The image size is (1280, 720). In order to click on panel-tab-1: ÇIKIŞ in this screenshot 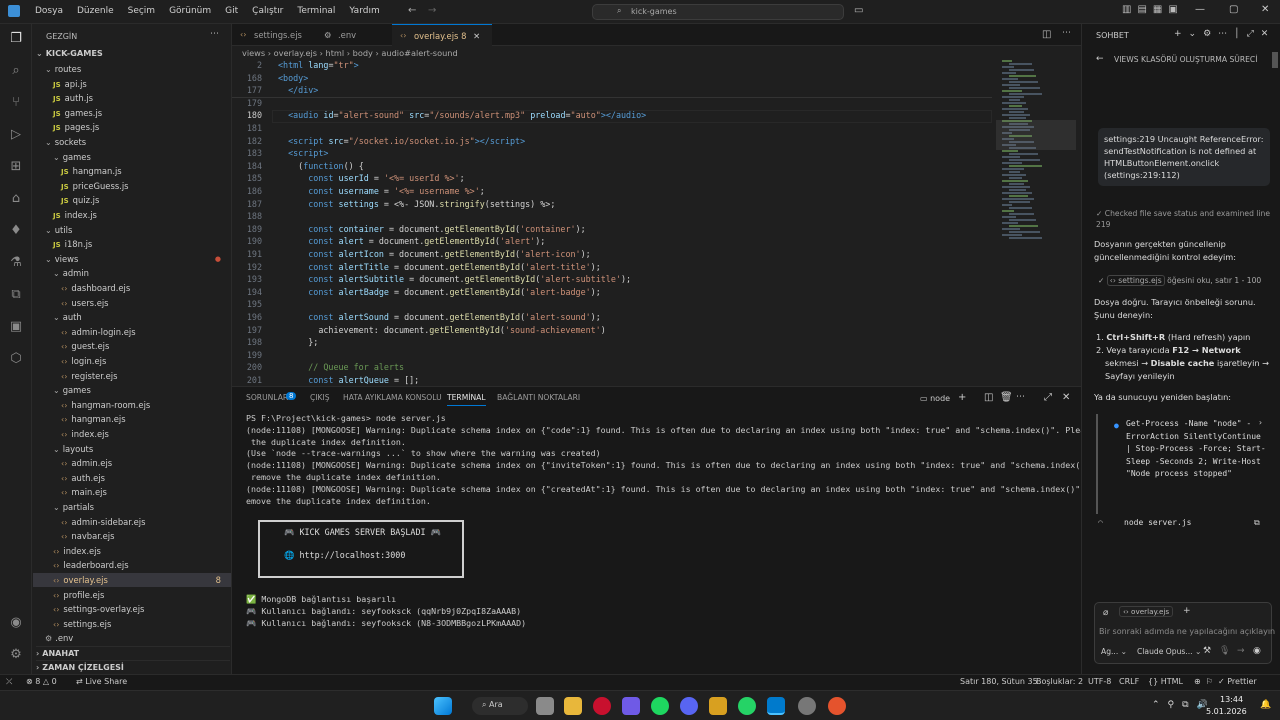, I will do `click(320, 397)`.